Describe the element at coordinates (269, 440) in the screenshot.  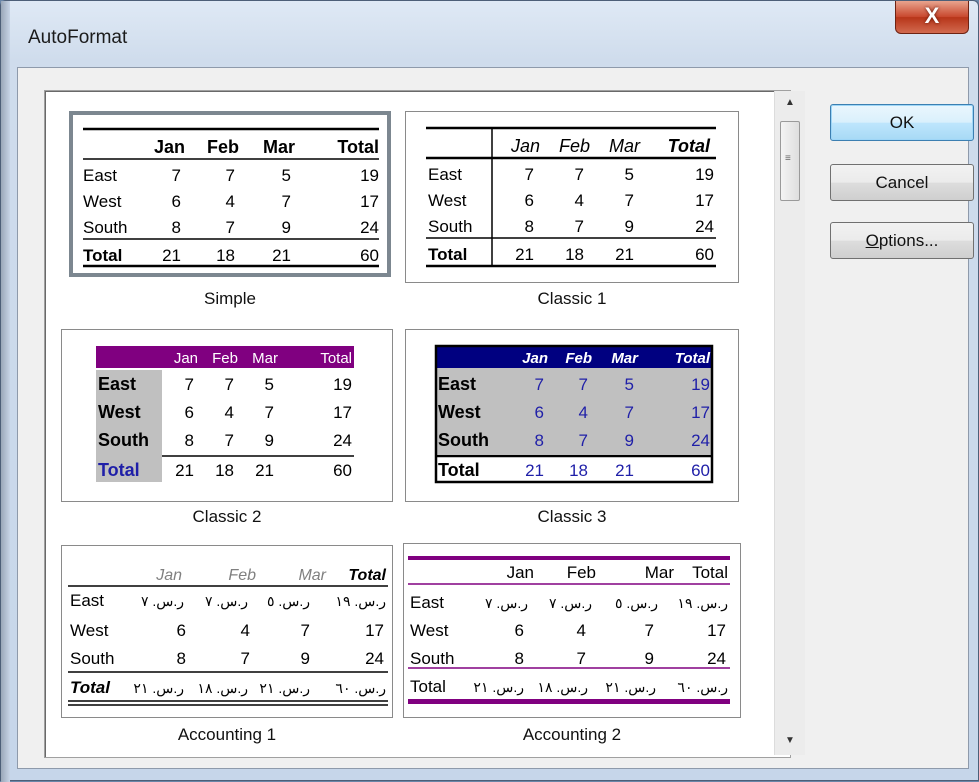
I see `cell: 9` at that location.